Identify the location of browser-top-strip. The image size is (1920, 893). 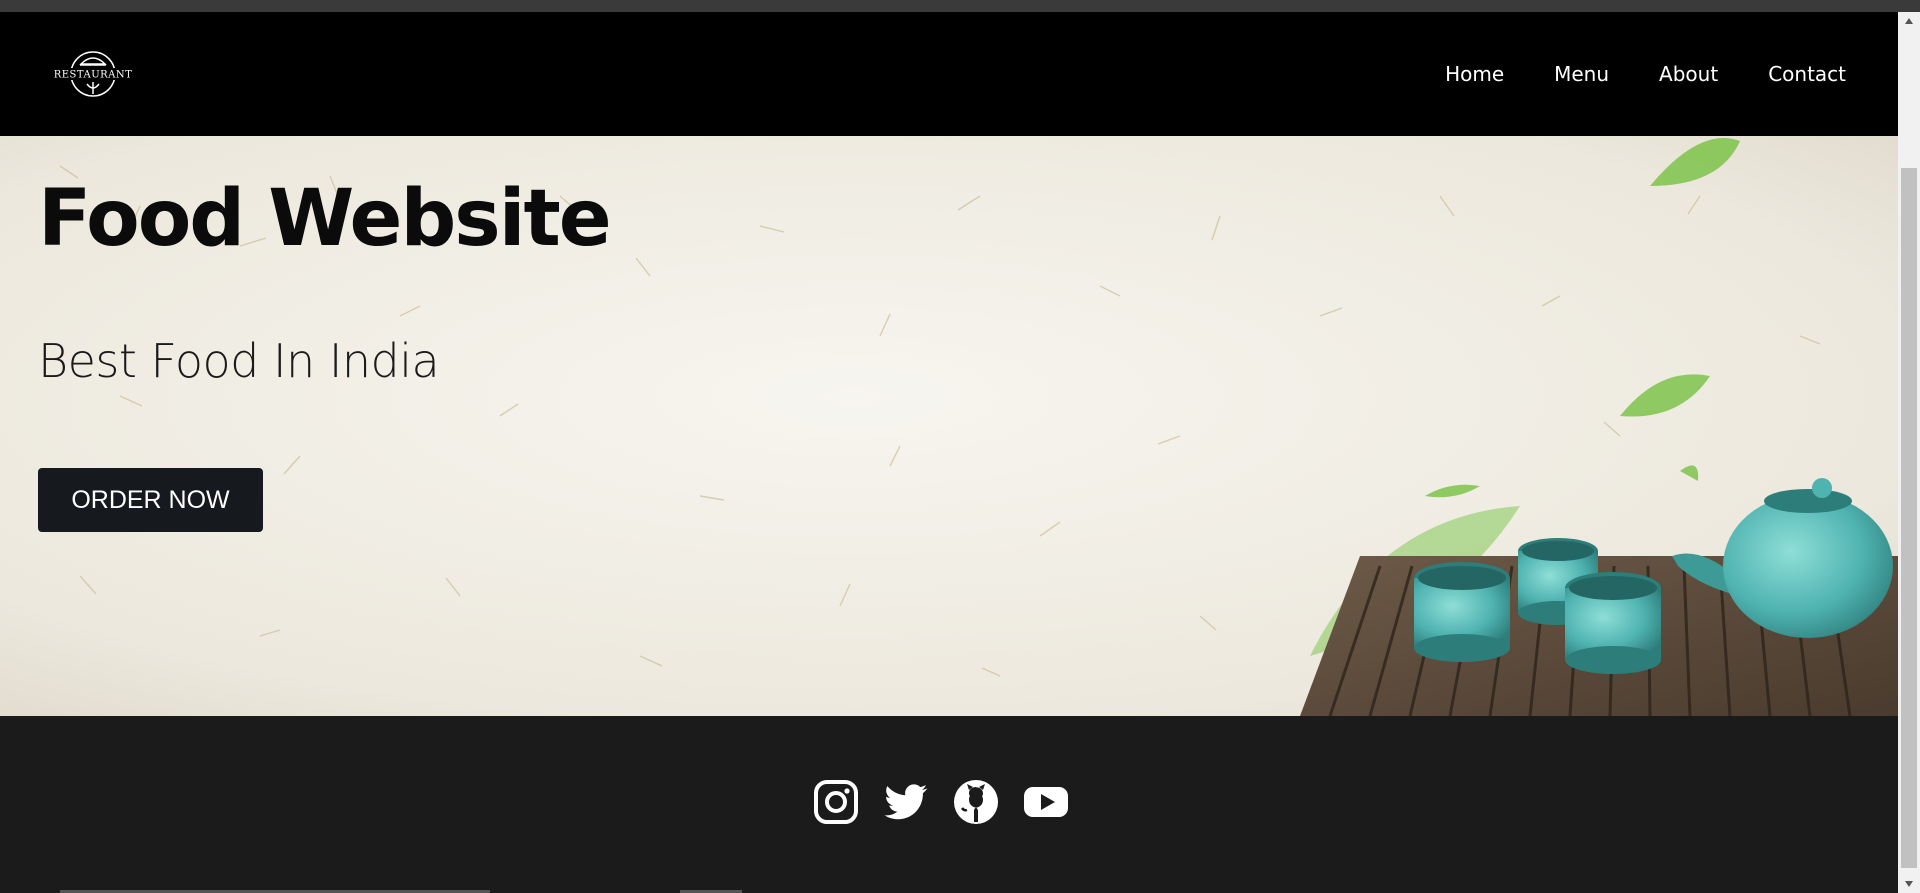
(960, 6).